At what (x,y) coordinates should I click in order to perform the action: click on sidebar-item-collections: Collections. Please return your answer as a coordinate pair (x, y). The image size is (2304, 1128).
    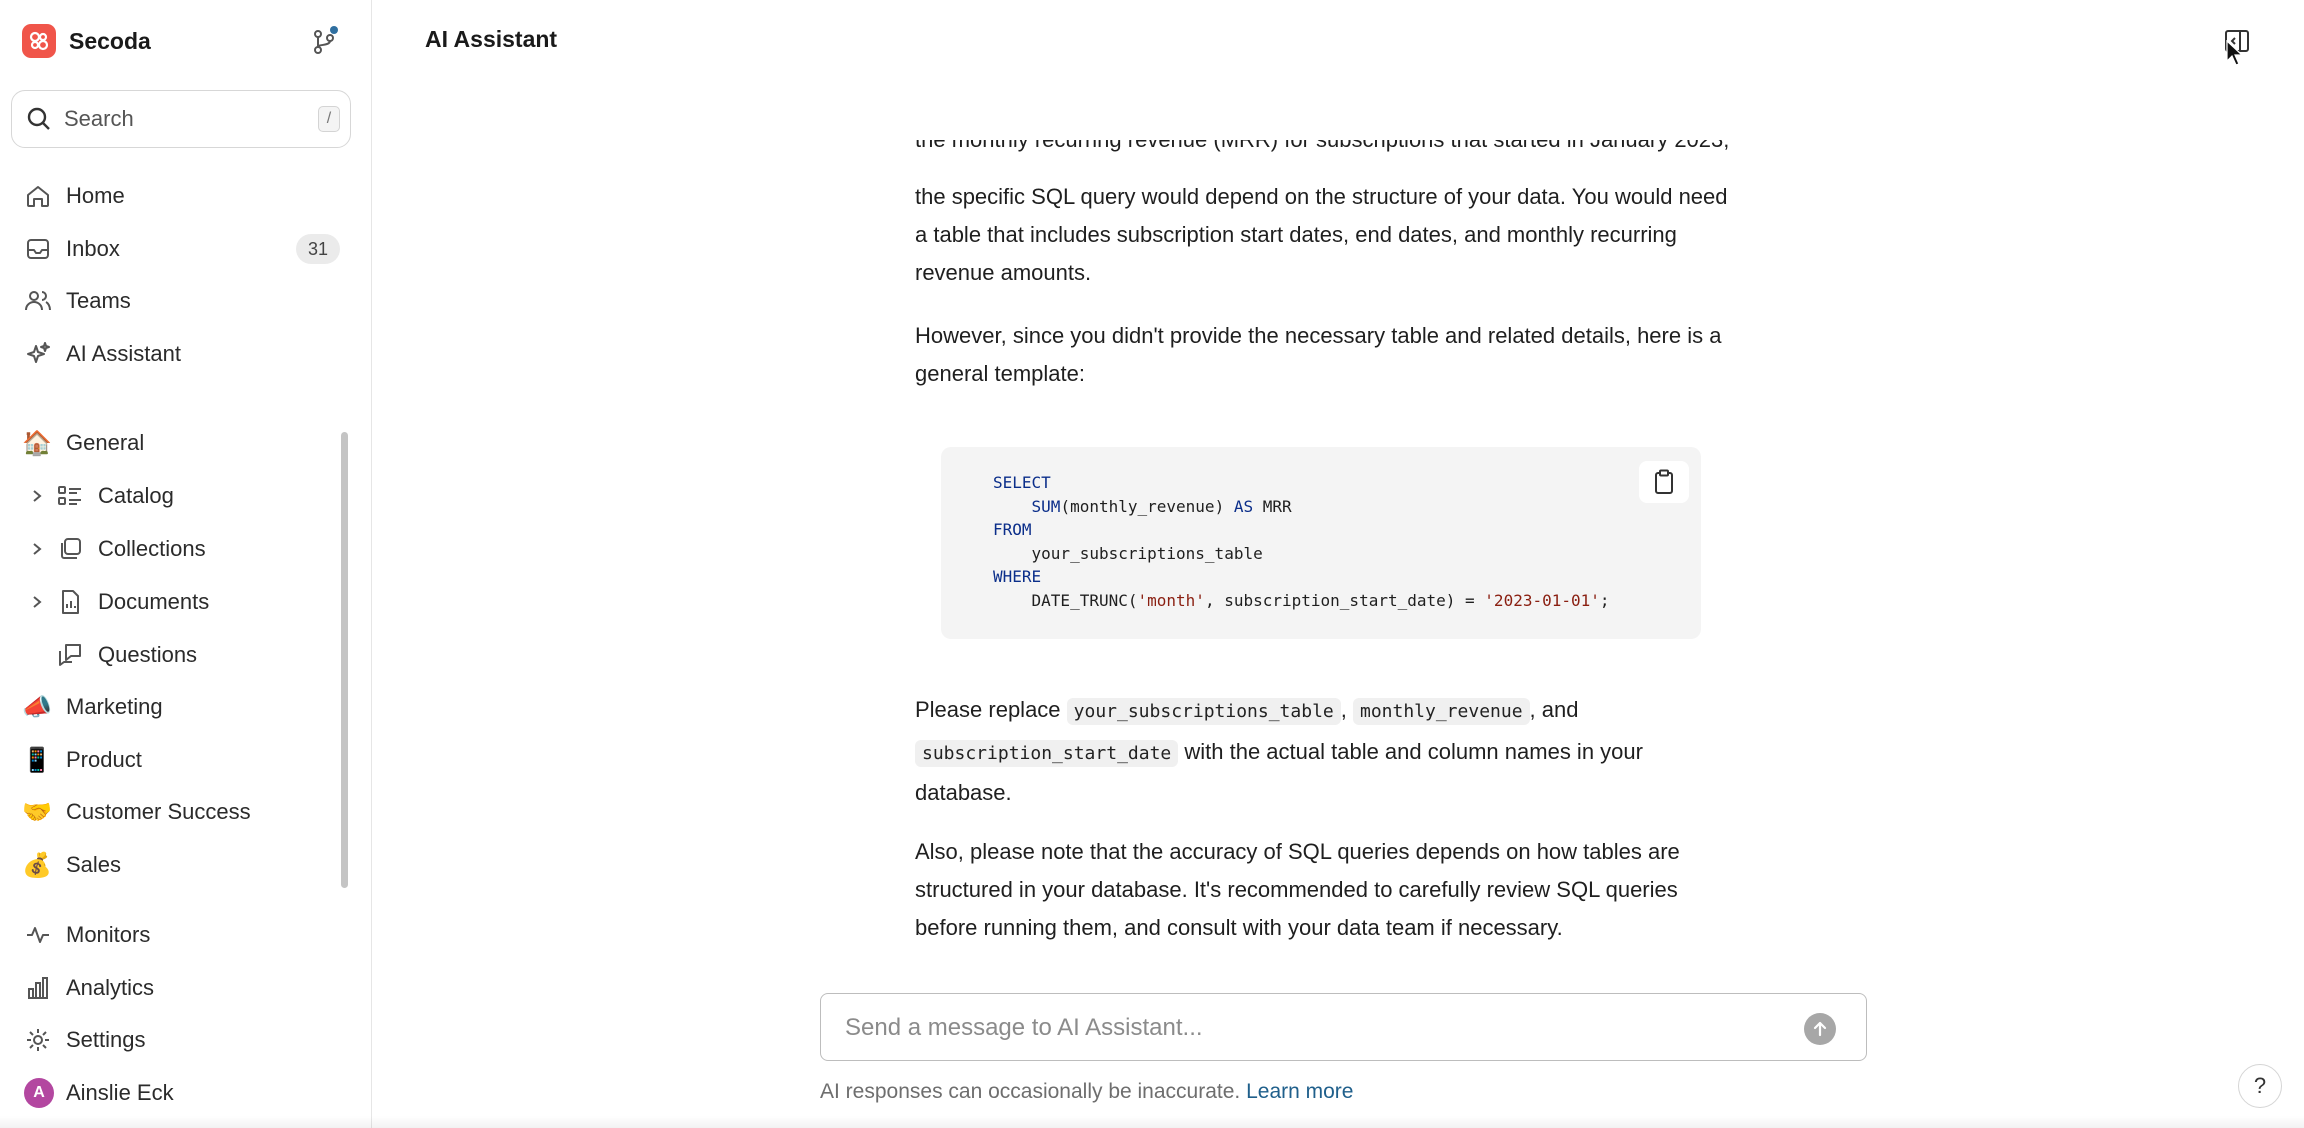
    Looking at the image, I should click on (186, 549).